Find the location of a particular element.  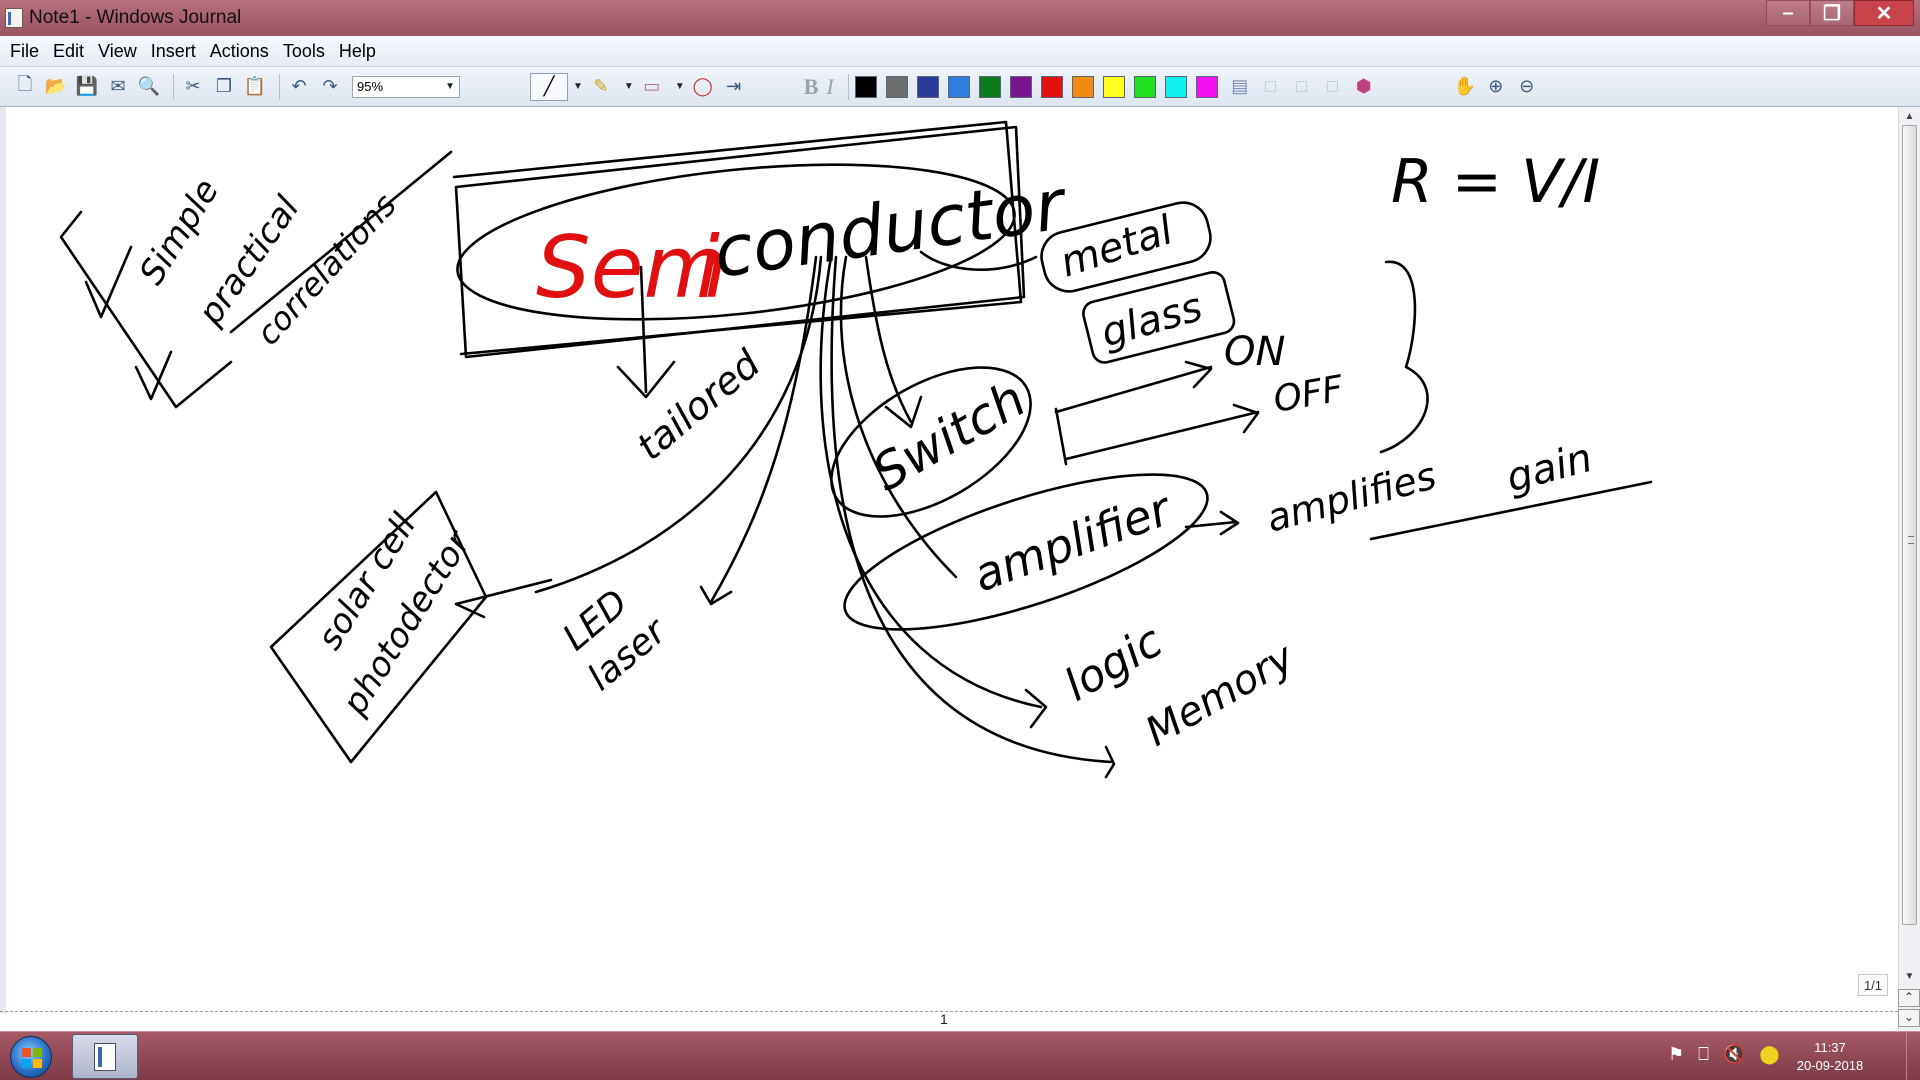

window-controls: – ❐ ✕ is located at coordinates (1840, 14).